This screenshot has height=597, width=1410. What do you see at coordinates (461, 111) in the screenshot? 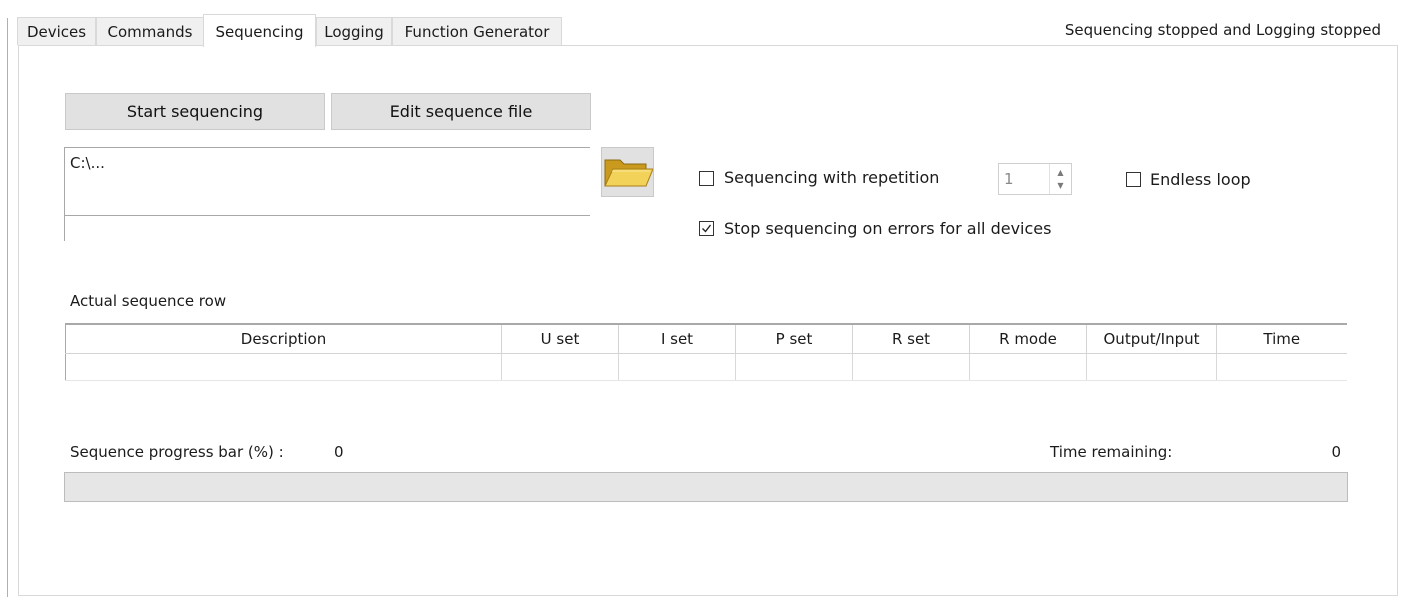
I see `edit-sequence-file-button: Edit sequence file` at bounding box center [461, 111].